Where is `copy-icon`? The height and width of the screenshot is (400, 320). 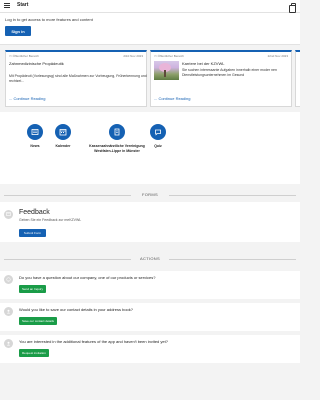
copy-icon is located at coordinates (292, 8).